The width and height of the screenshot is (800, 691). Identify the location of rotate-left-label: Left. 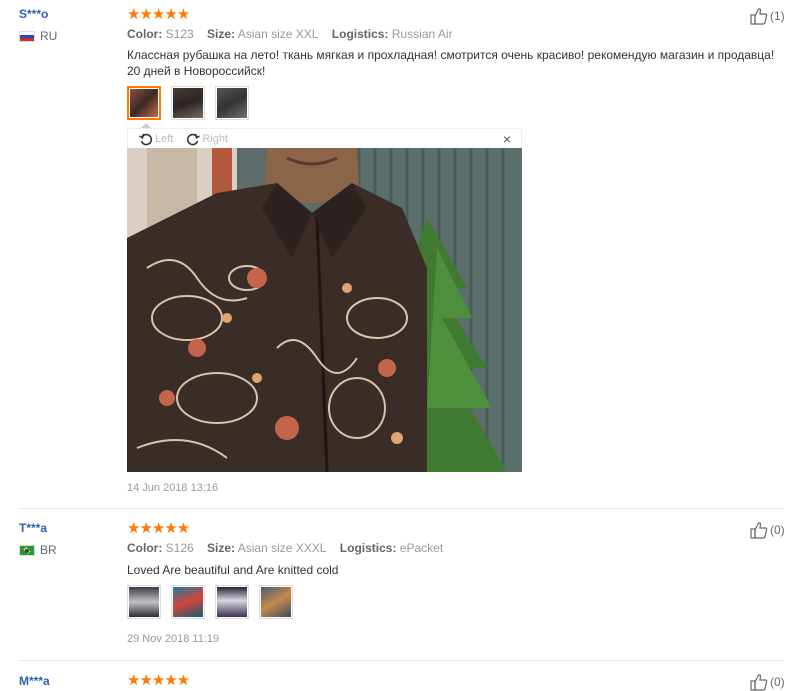
(164, 138).